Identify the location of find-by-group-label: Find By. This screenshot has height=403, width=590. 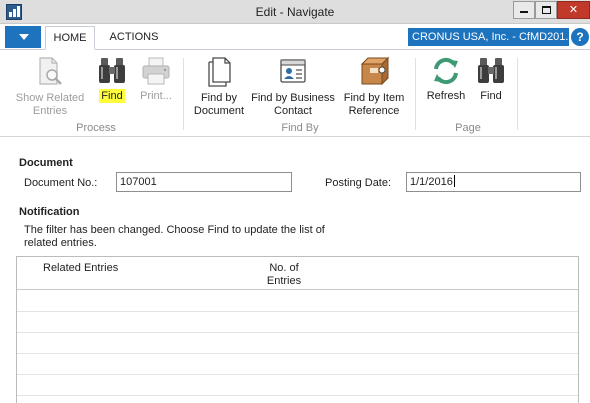
(300, 128).